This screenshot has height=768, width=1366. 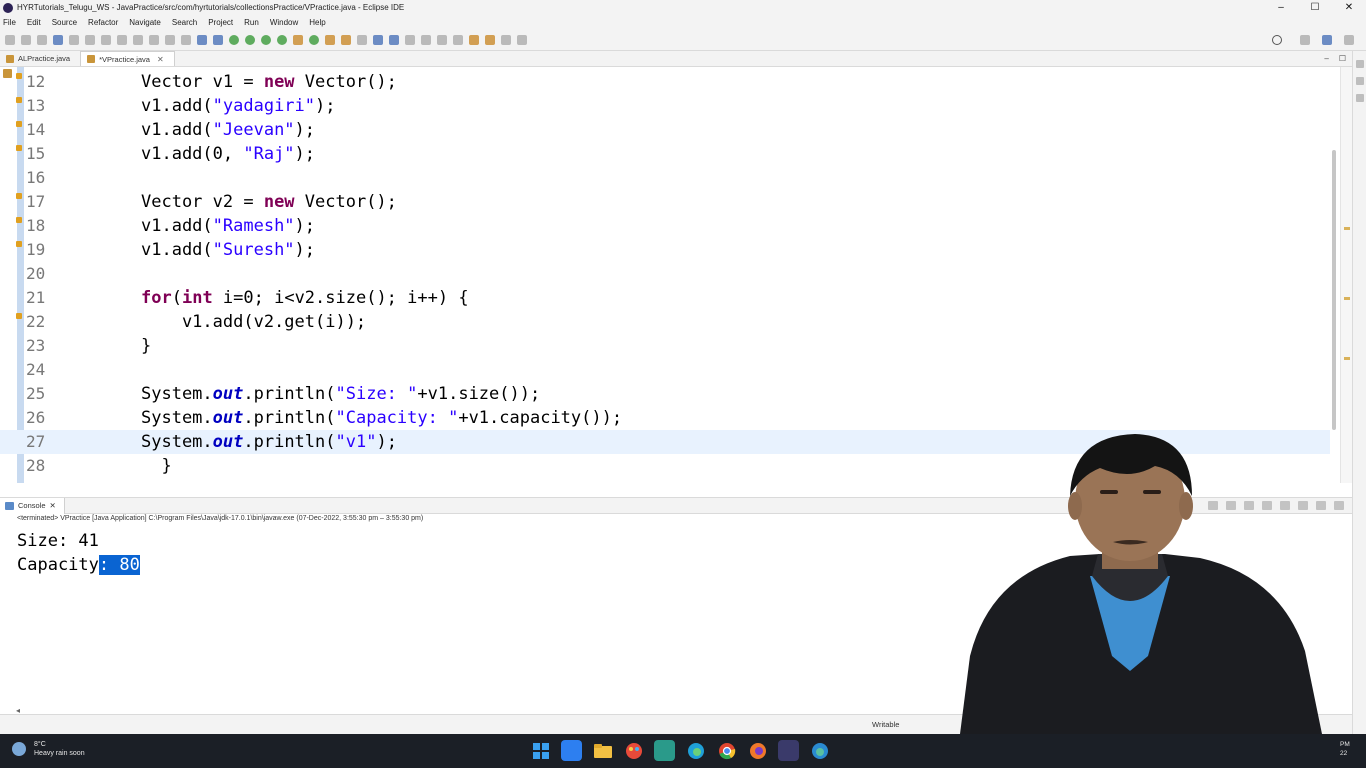 I want to click on forward-icon, so click(x=506, y=40).